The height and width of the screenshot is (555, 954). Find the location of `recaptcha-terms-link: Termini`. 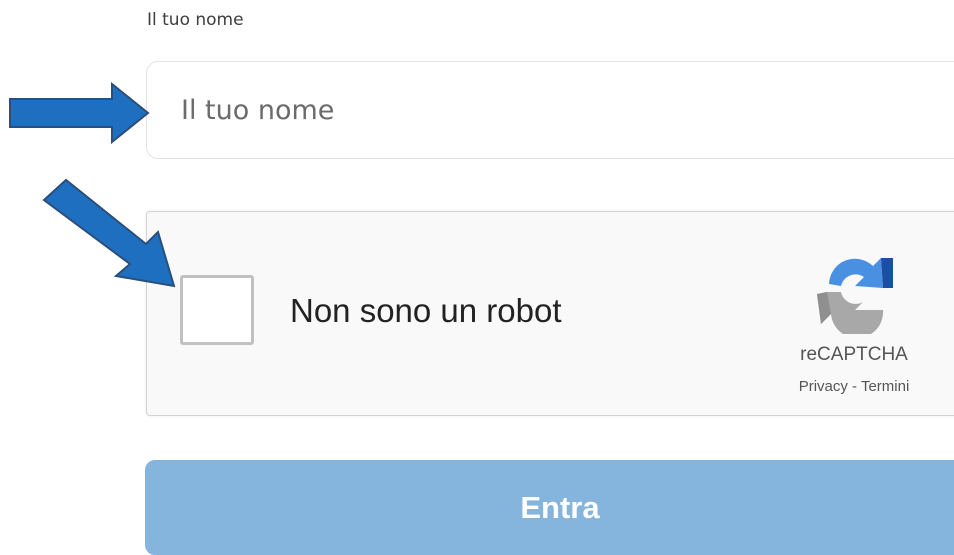

recaptcha-terms-link: Termini is located at coordinates (885, 386).